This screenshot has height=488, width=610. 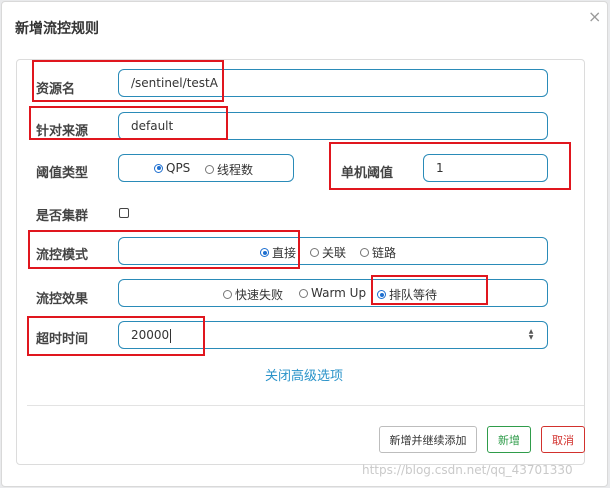 What do you see at coordinates (303, 293) in the screenshot?
I see `radio-warm-up-icon` at bounding box center [303, 293].